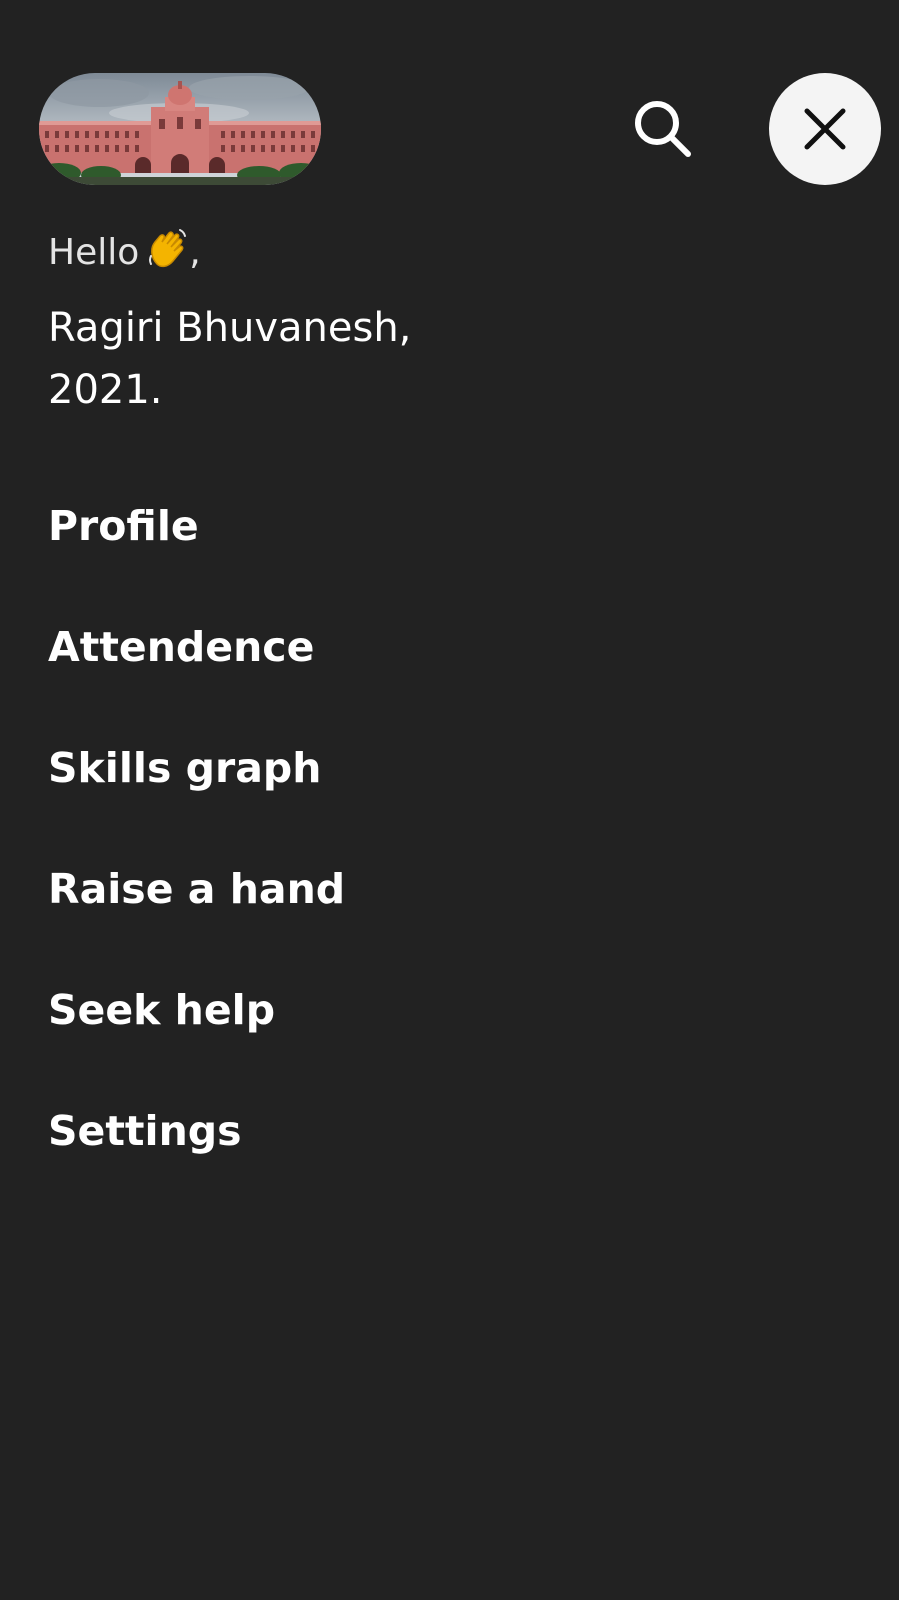 This screenshot has width=899, height=1600. I want to click on greeting: Hello ,, so click(124, 254).